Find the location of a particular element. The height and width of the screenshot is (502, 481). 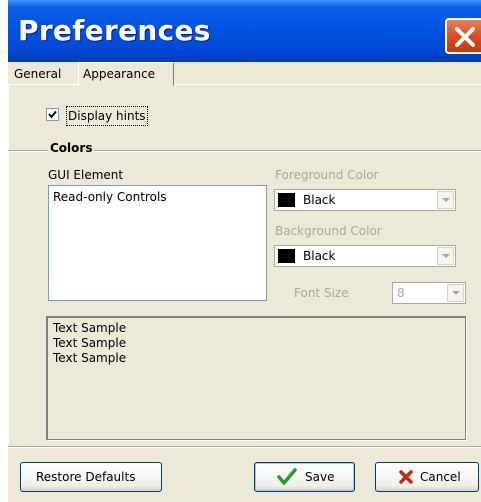

title-bar: Preferences is located at coordinates (244, 31).